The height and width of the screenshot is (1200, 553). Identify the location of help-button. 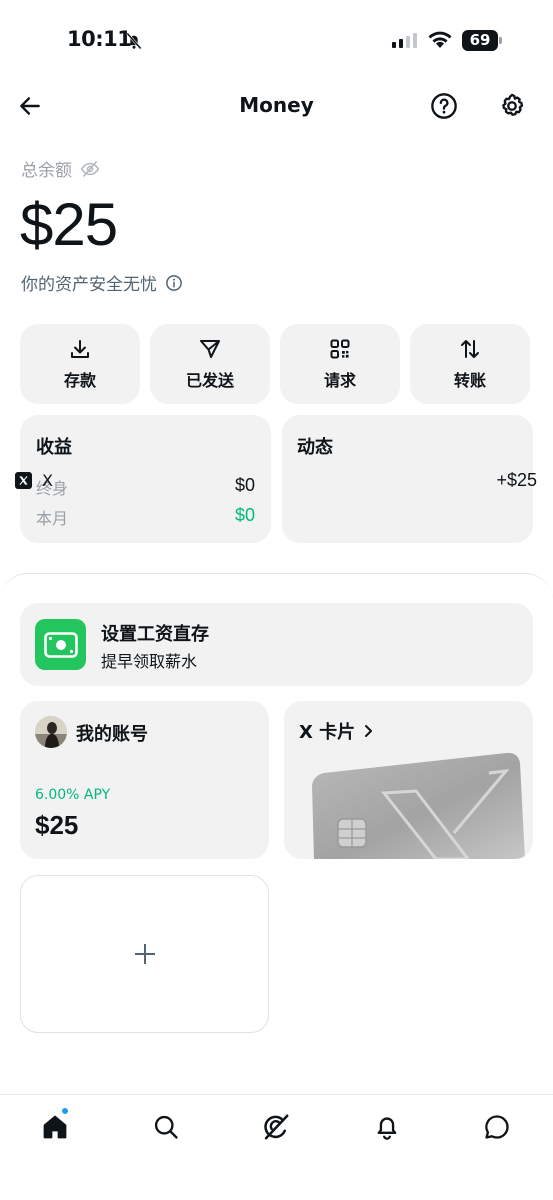
(444, 106).